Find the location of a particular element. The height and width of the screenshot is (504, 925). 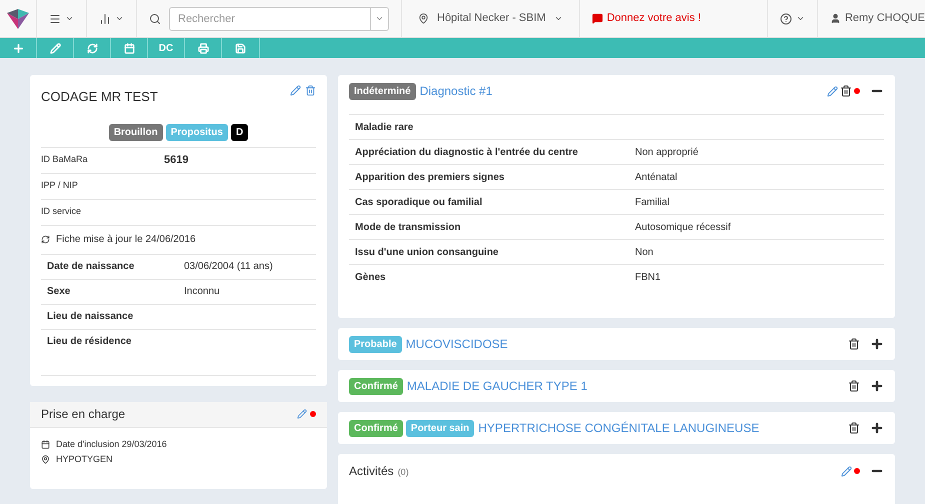

field-value: Familial is located at coordinates (652, 203).